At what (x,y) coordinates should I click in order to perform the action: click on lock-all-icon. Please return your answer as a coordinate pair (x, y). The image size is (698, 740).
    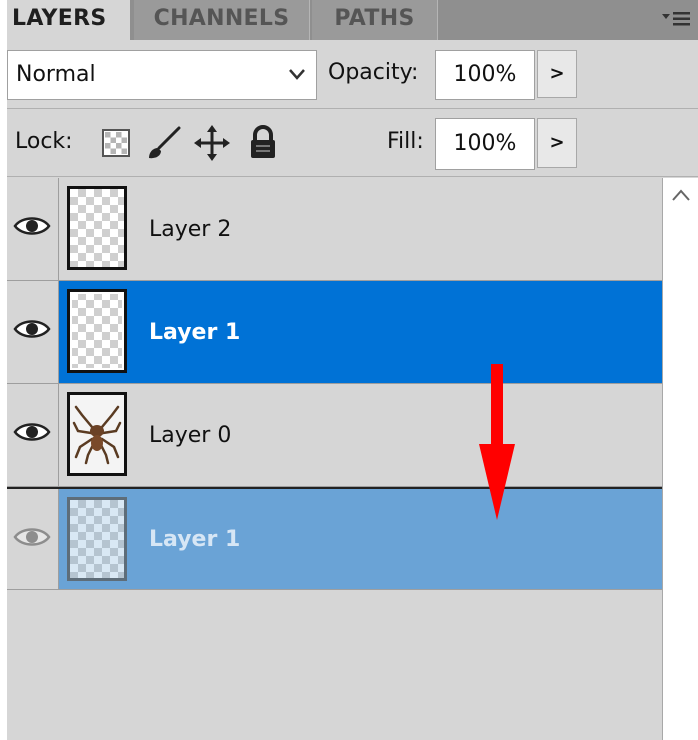
    Looking at the image, I should click on (263, 143).